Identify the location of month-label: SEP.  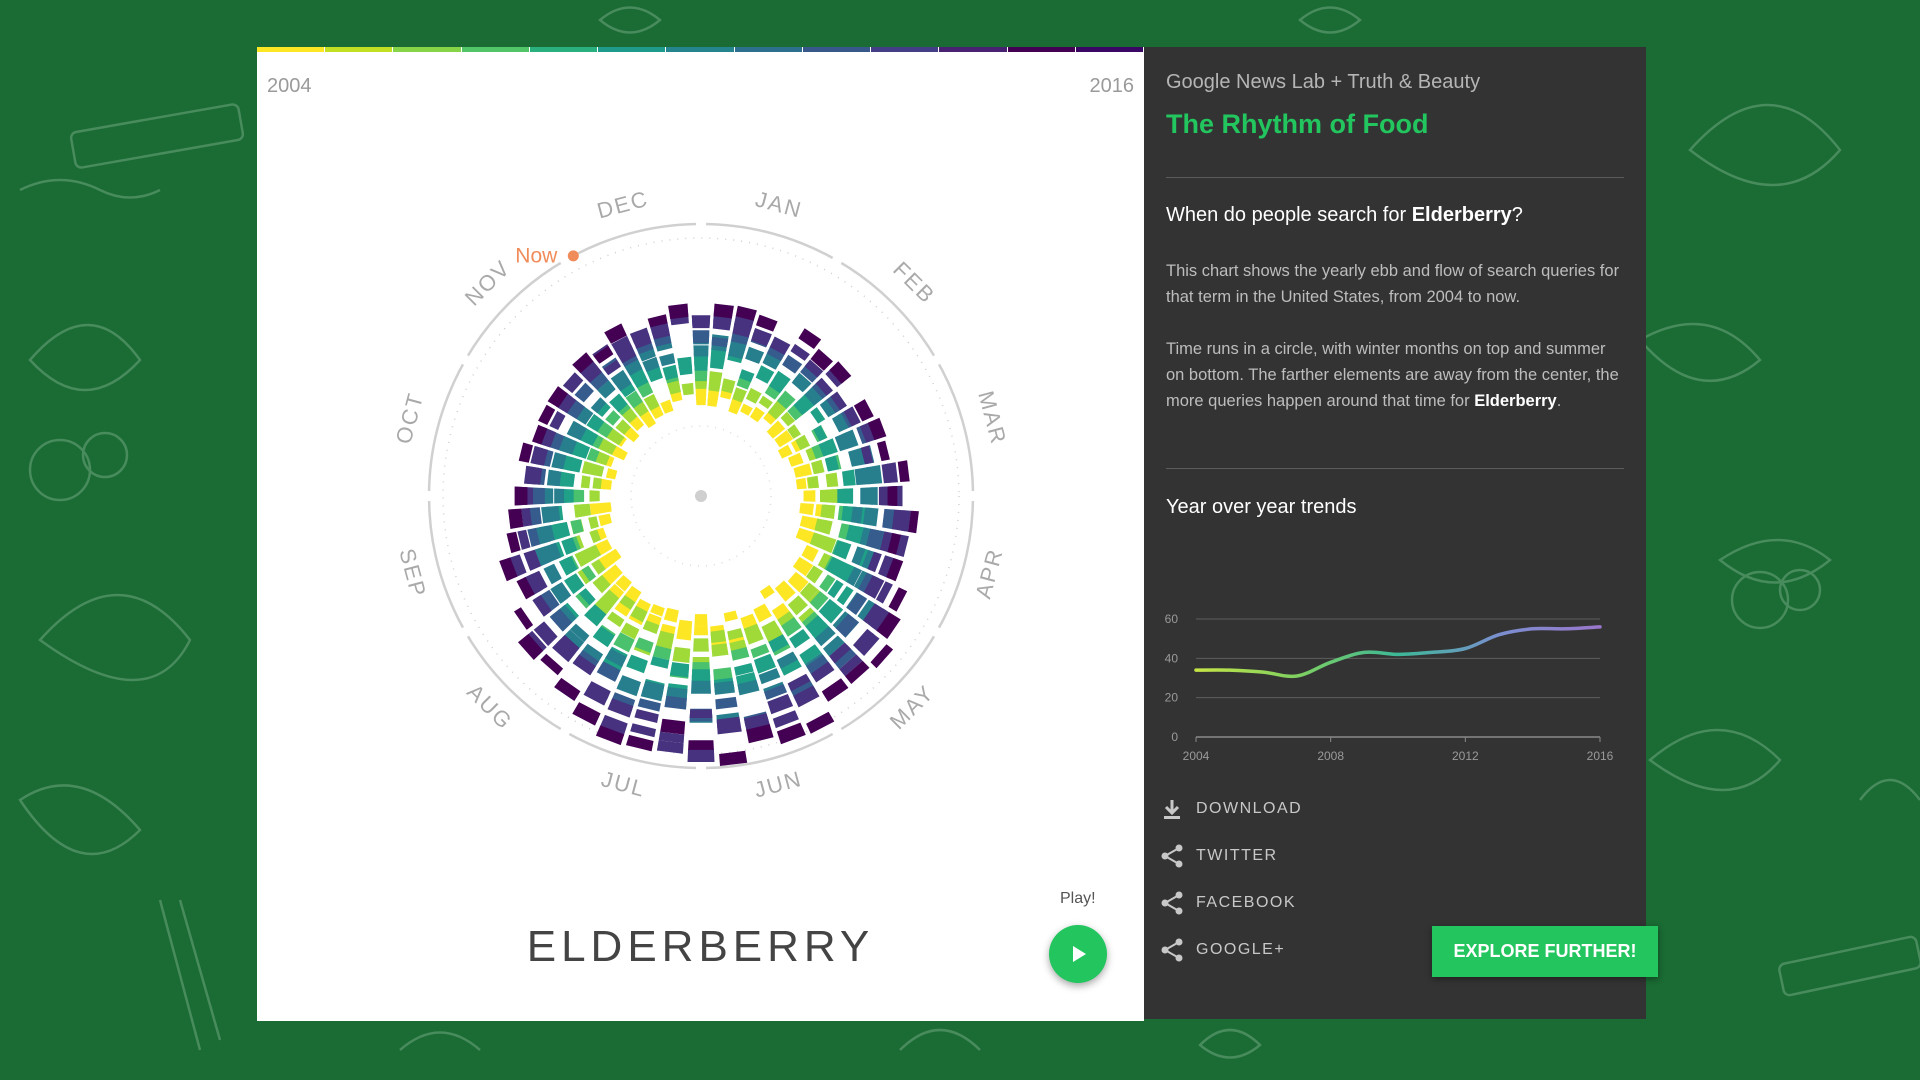
(412, 573).